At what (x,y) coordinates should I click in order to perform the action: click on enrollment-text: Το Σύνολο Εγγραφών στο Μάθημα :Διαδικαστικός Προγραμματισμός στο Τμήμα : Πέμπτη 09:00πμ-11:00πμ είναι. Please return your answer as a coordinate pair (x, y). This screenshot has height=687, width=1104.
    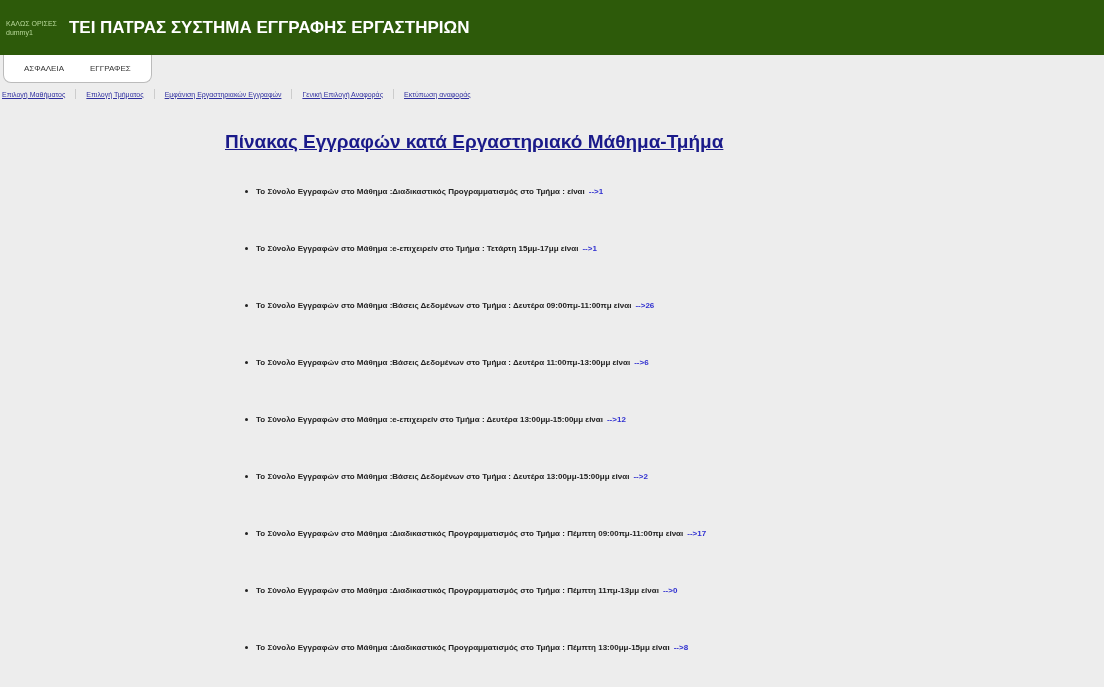
    Looking at the image, I should click on (470, 533).